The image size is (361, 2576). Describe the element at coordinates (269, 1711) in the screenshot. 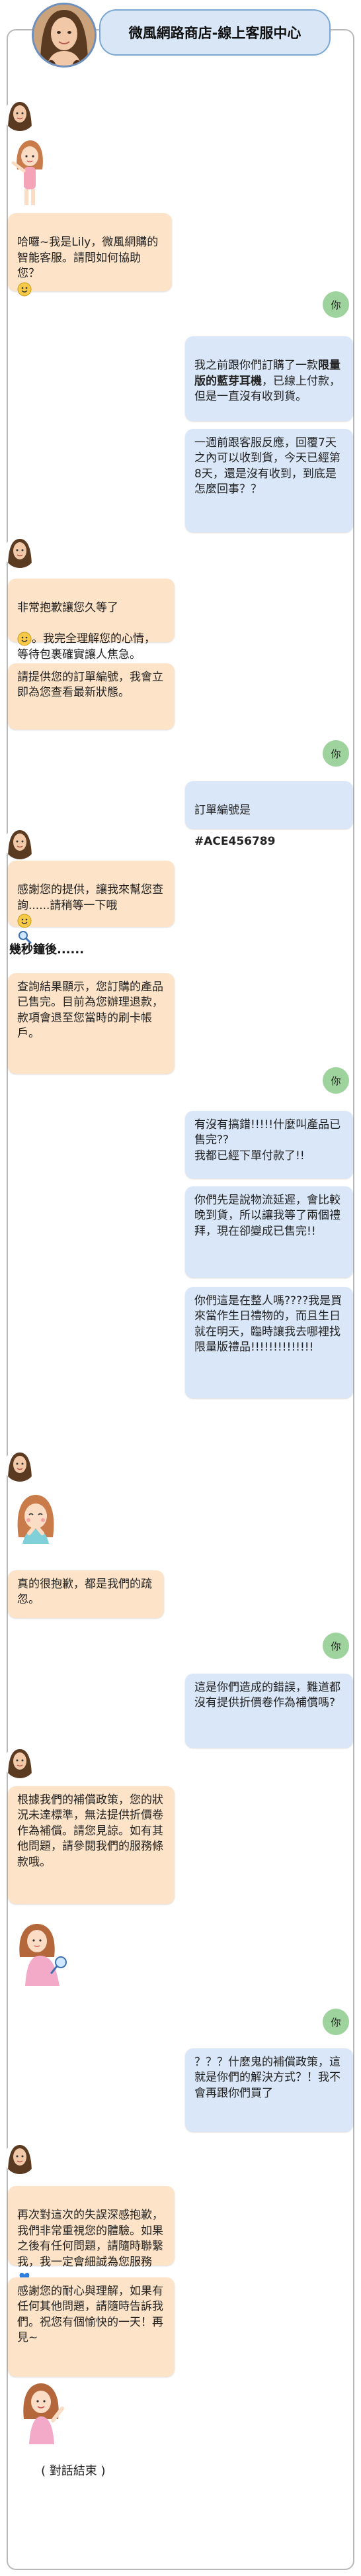

I see `user-message-compensation: 這是你們造成的錯誤，難道都沒有提供折價卷作為補償嗎?` at that location.